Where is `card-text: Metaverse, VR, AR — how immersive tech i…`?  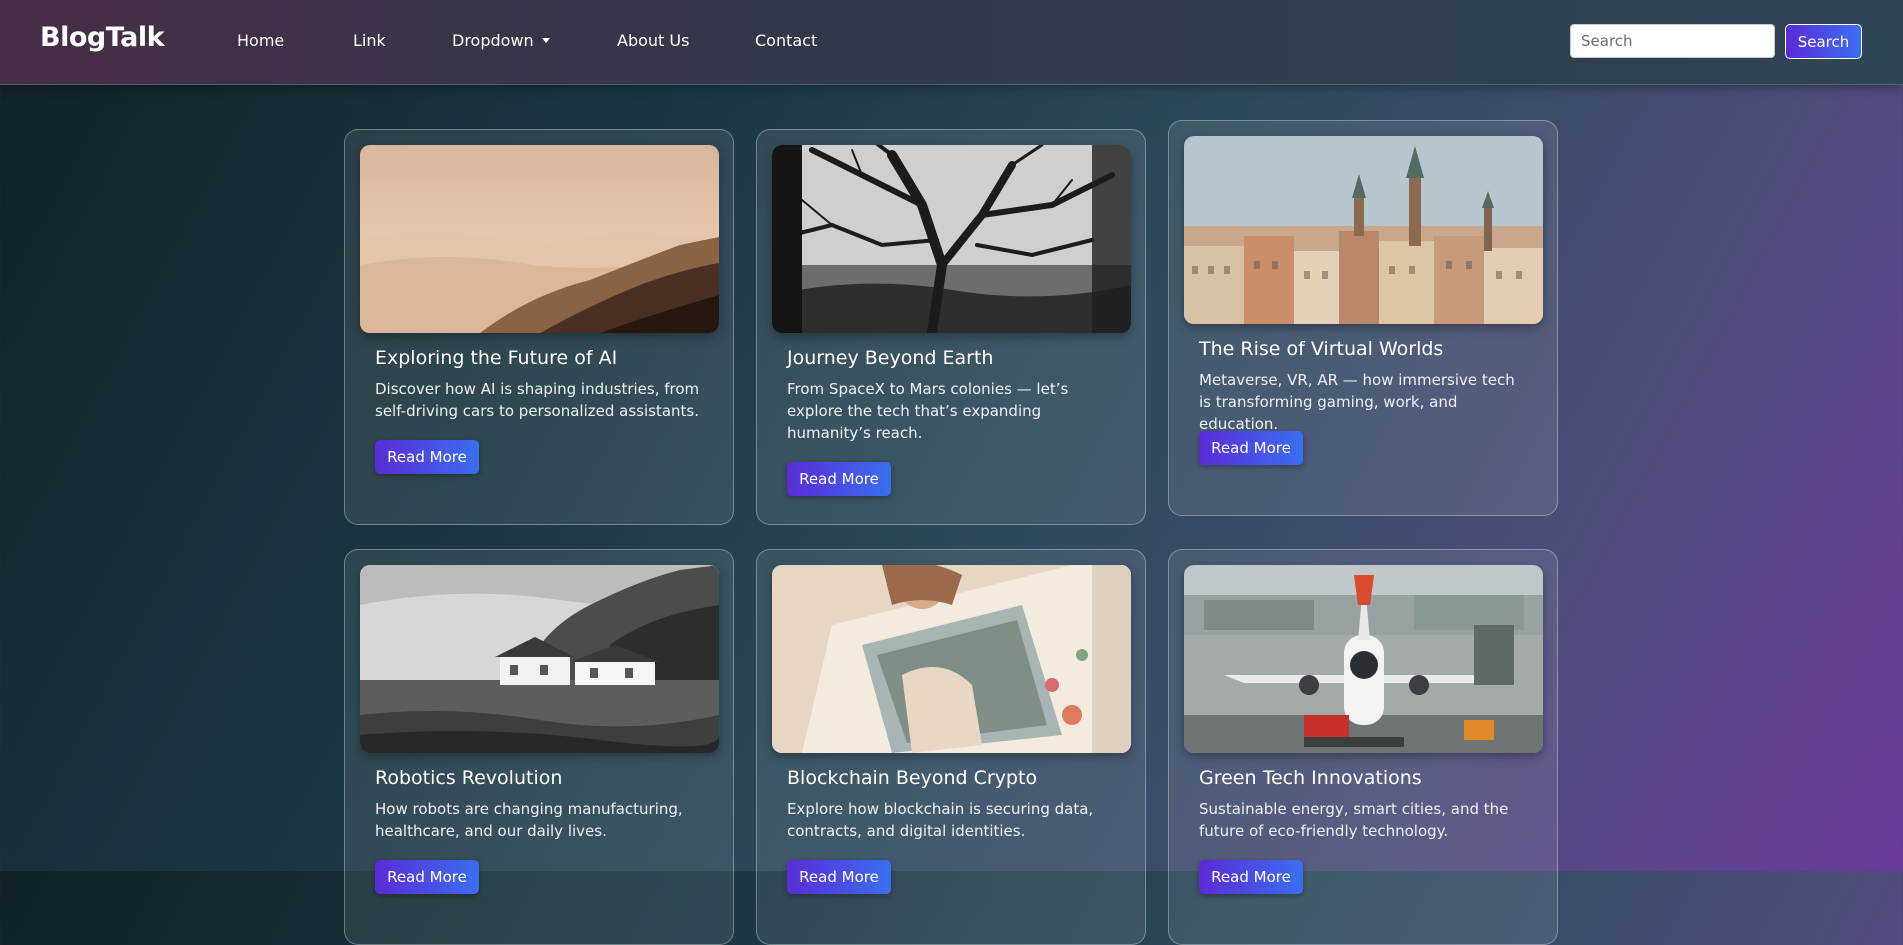 card-text: Metaverse, VR, AR — how immersive tech i… is located at coordinates (1357, 402).